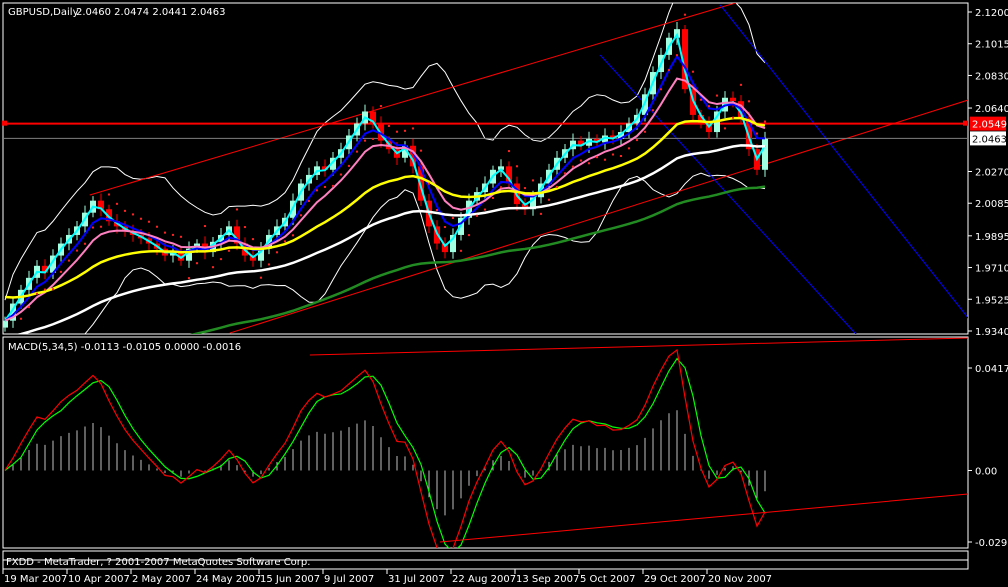  Describe the element at coordinates (99, 579) in the screenshot. I see `date-tick-label: 10 Apr 2007` at that location.